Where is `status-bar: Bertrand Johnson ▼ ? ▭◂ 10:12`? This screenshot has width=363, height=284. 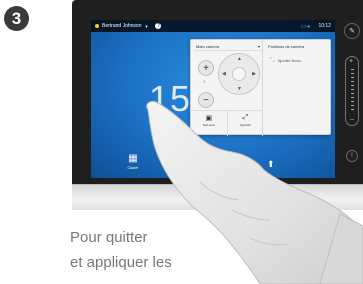
status-bar: Bertrand Johnson ▼ ? ▭◂ 10:12 is located at coordinates (213, 26).